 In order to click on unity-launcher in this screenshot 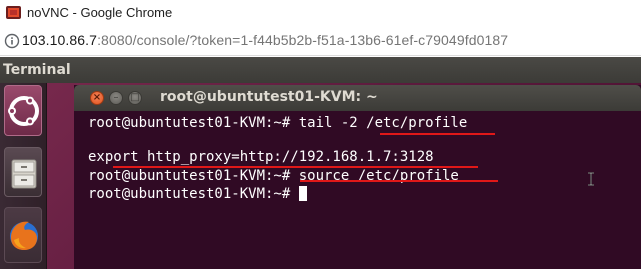, I will do `click(23, 176)`.